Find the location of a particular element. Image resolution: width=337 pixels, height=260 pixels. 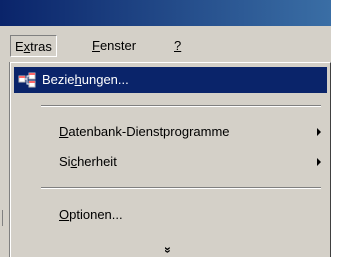

expand-menu-chevron-icon: » is located at coordinates (168, 250).